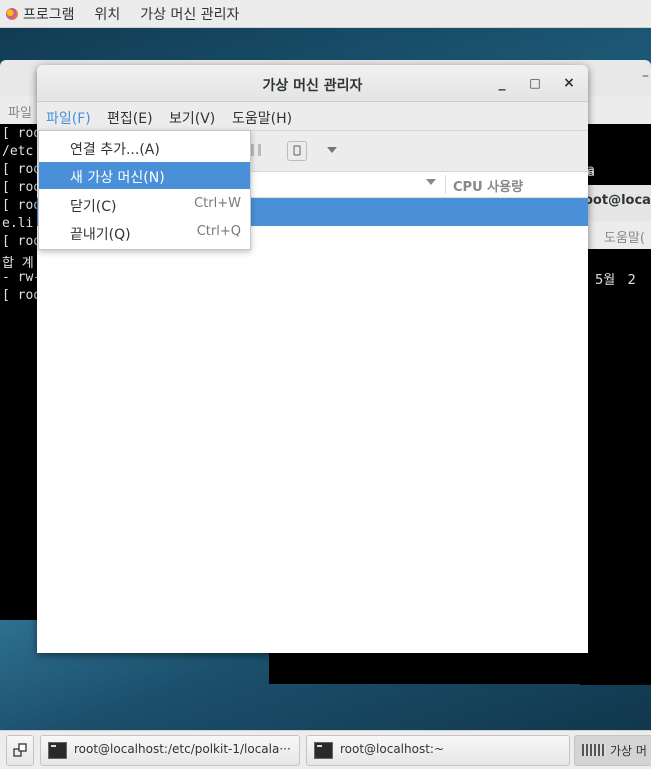 This screenshot has height=769, width=651. I want to click on menu-item-shortcut: Ctrl+W, so click(217, 203).